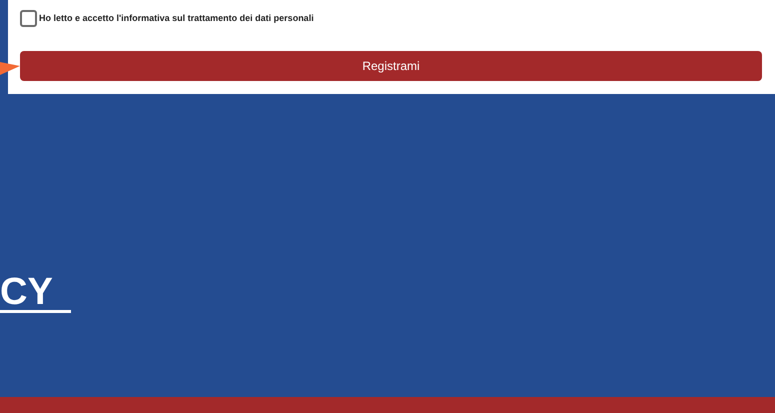 The image size is (775, 413). I want to click on register-button: Registrami, so click(391, 66).